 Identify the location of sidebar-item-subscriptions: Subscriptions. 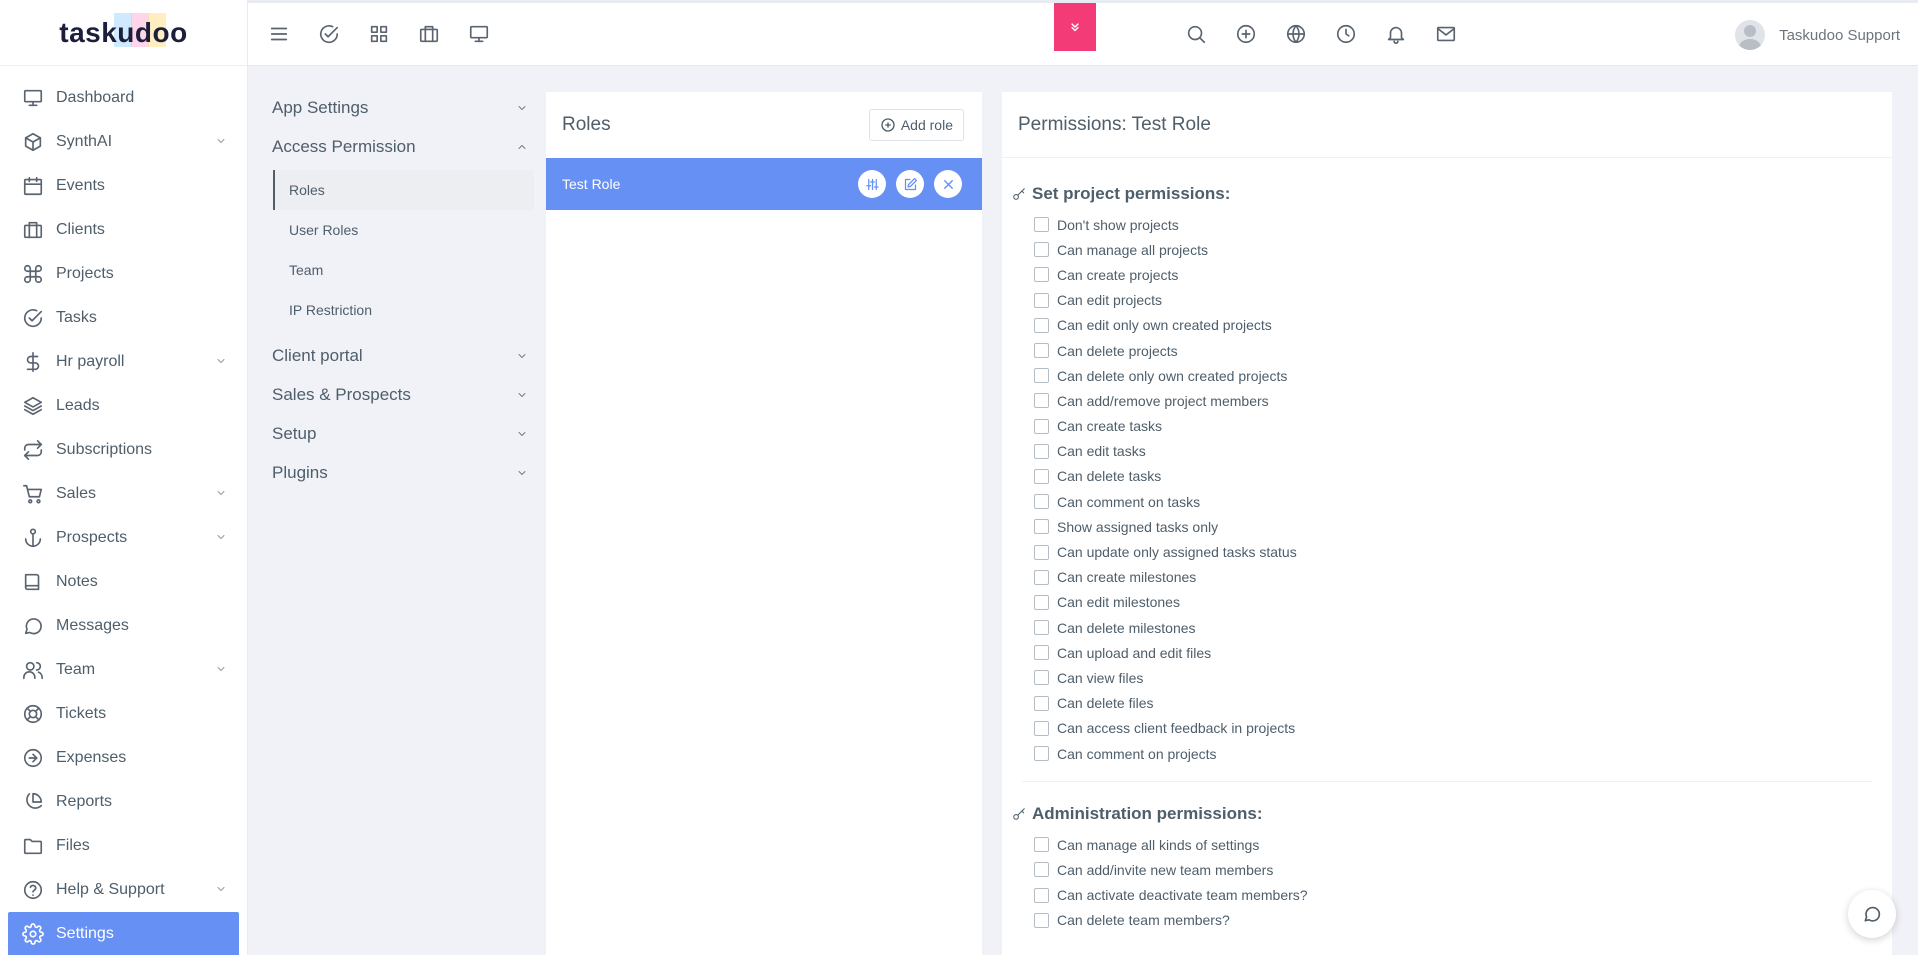
(123, 450).